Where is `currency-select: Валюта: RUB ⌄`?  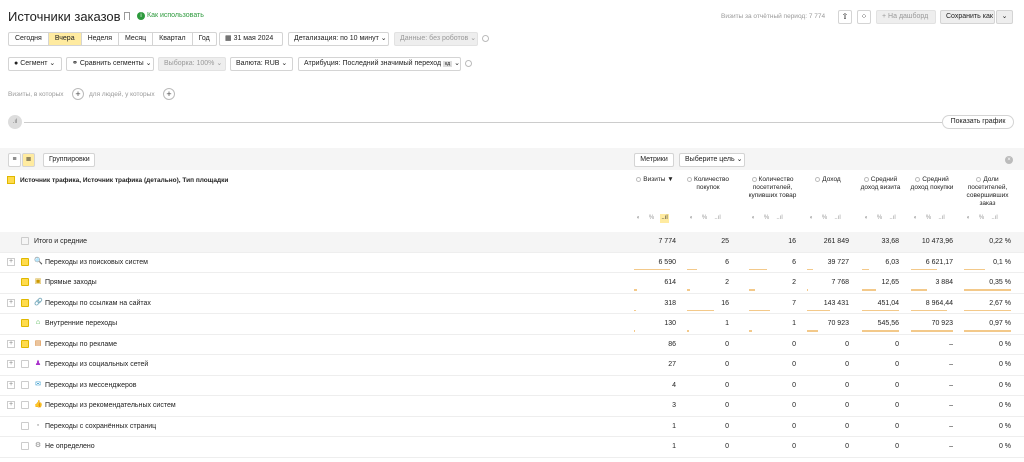 currency-select: Валюта: RUB ⌄ is located at coordinates (261, 64).